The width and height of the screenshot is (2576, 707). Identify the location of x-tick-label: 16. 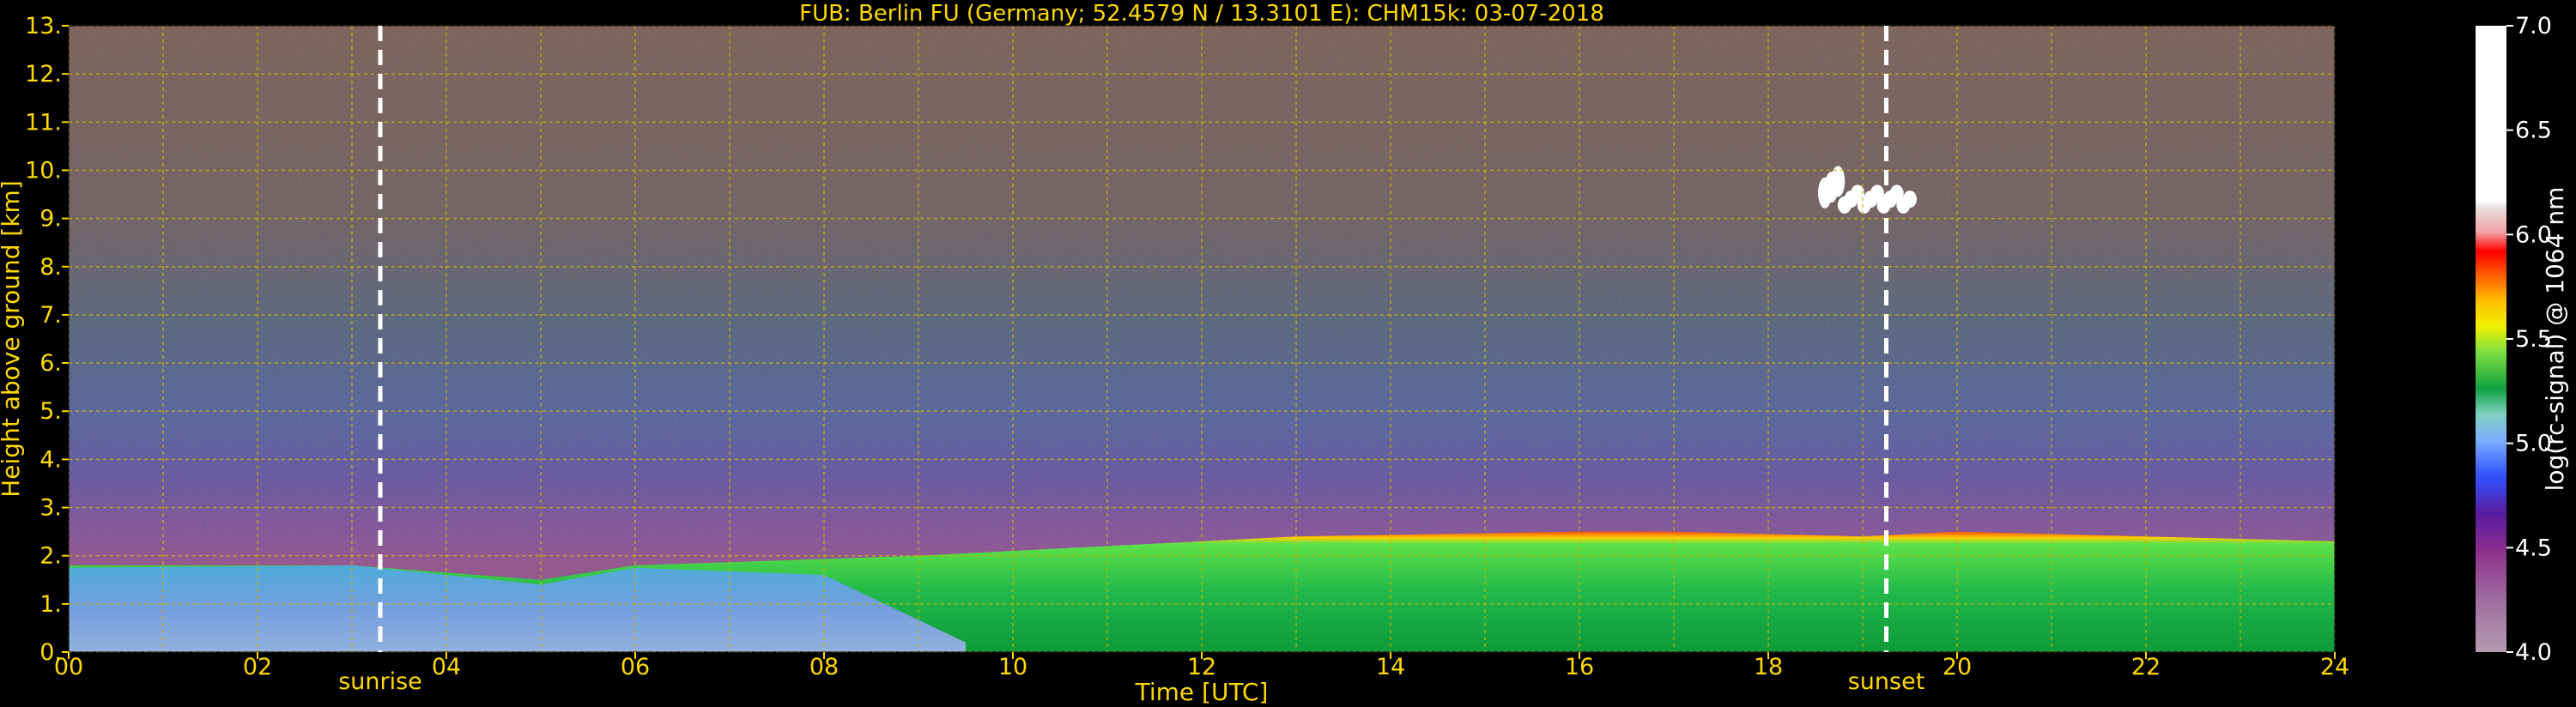
(1579, 667).